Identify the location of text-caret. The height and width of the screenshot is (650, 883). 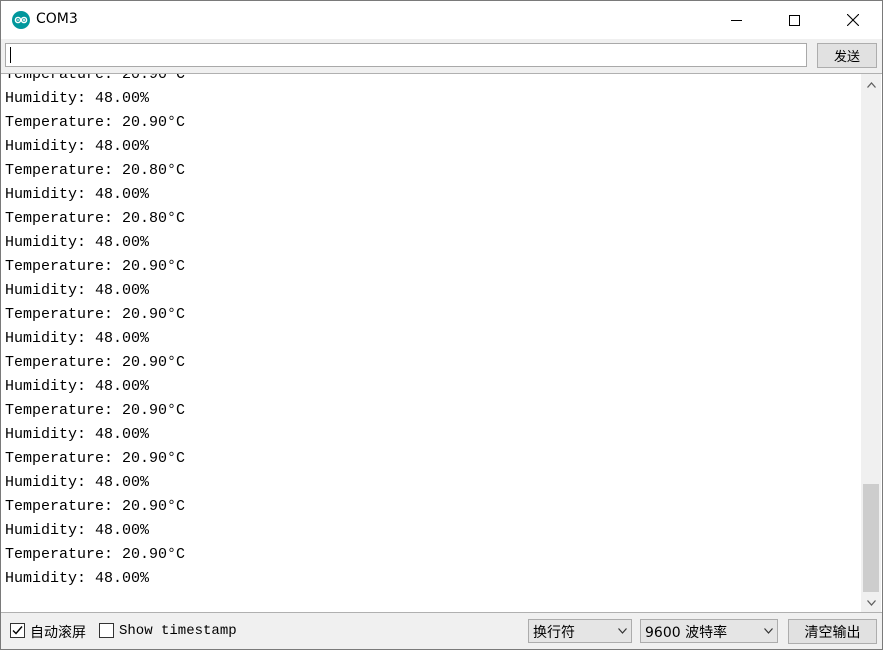
(10, 55).